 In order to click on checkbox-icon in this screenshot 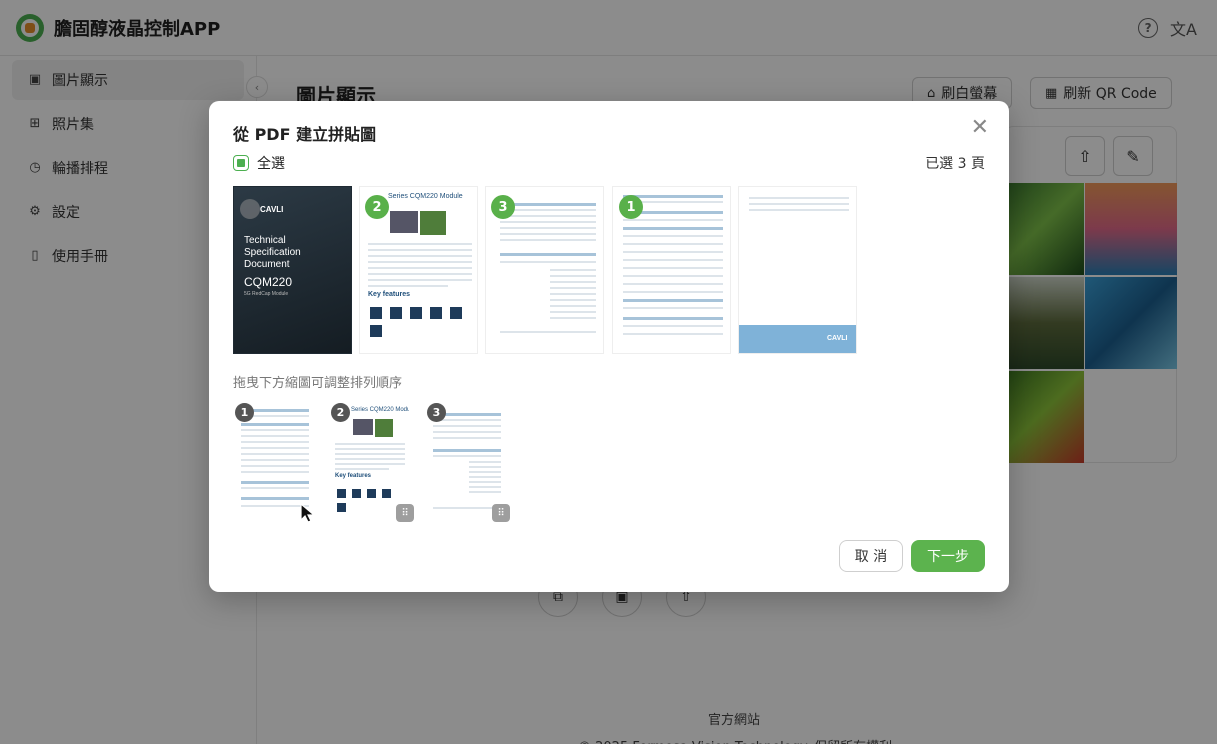, I will do `click(241, 163)`.